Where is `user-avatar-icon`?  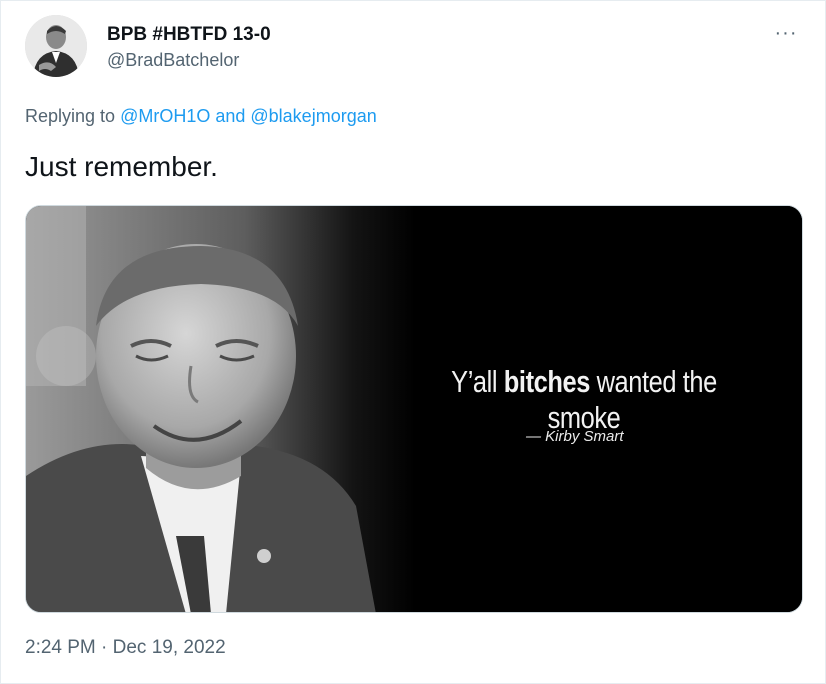 user-avatar-icon is located at coordinates (56, 46).